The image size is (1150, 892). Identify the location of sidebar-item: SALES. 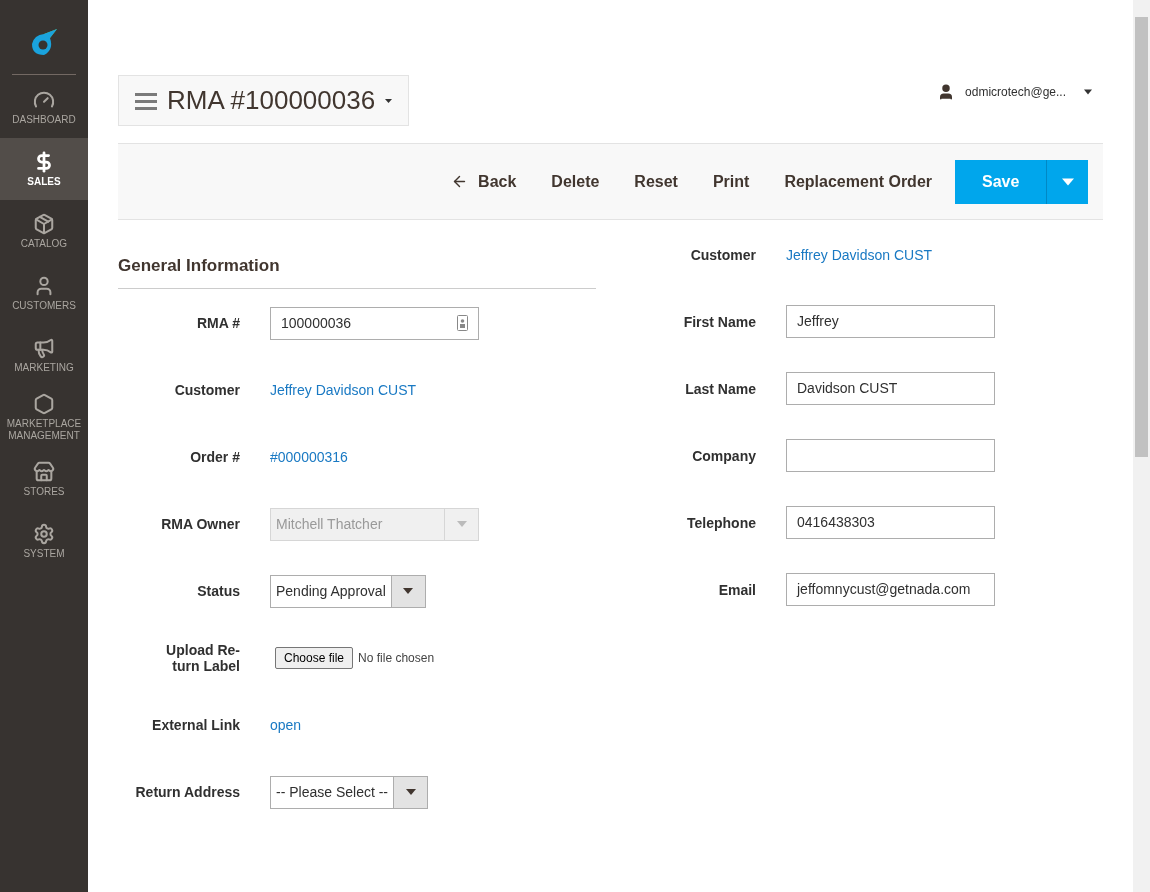
(44, 169).